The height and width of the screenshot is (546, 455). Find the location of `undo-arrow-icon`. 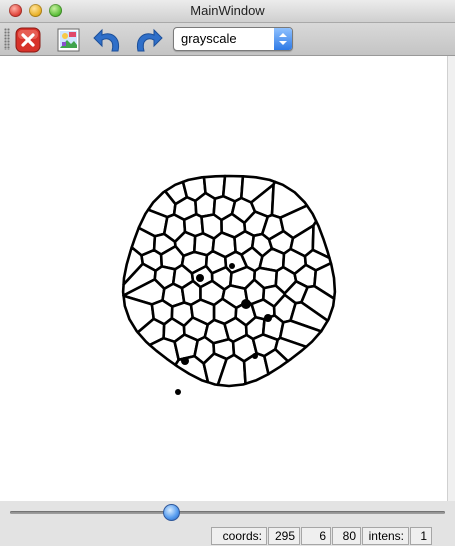

undo-arrow-icon is located at coordinates (106, 40).